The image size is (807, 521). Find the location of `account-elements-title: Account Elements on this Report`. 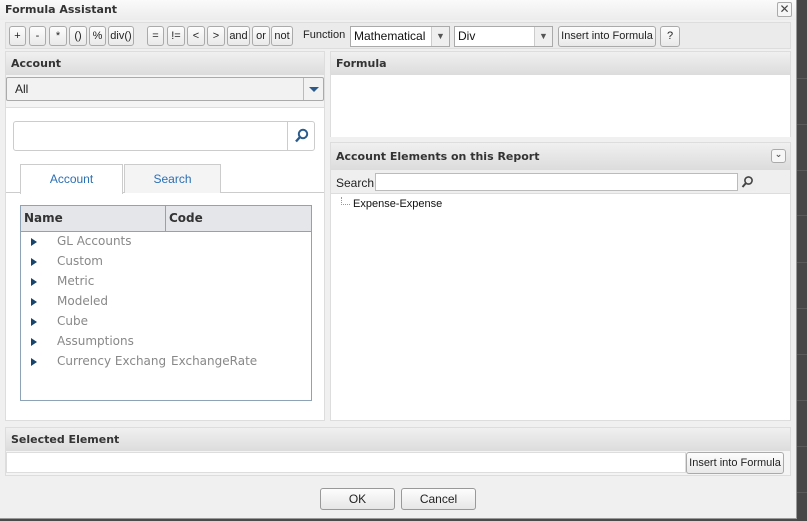

account-elements-title: Account Elements on this Report is located at coordinates (438, 156).